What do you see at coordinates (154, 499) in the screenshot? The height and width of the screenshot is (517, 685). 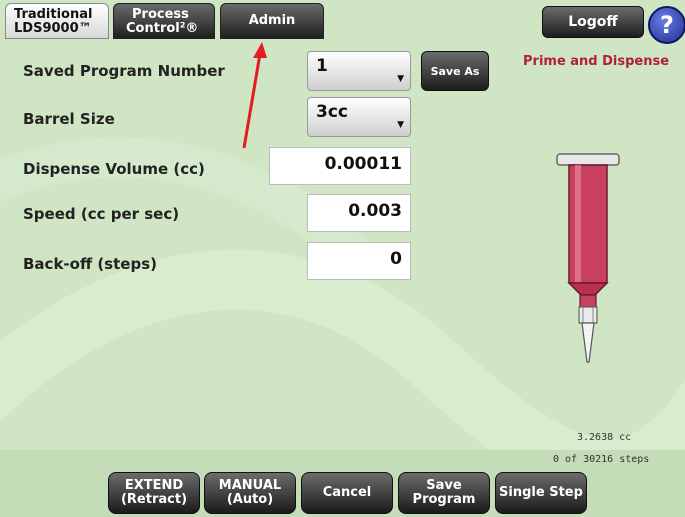 I see `retract-label: (Retract)` at bounding box center [154, 499].